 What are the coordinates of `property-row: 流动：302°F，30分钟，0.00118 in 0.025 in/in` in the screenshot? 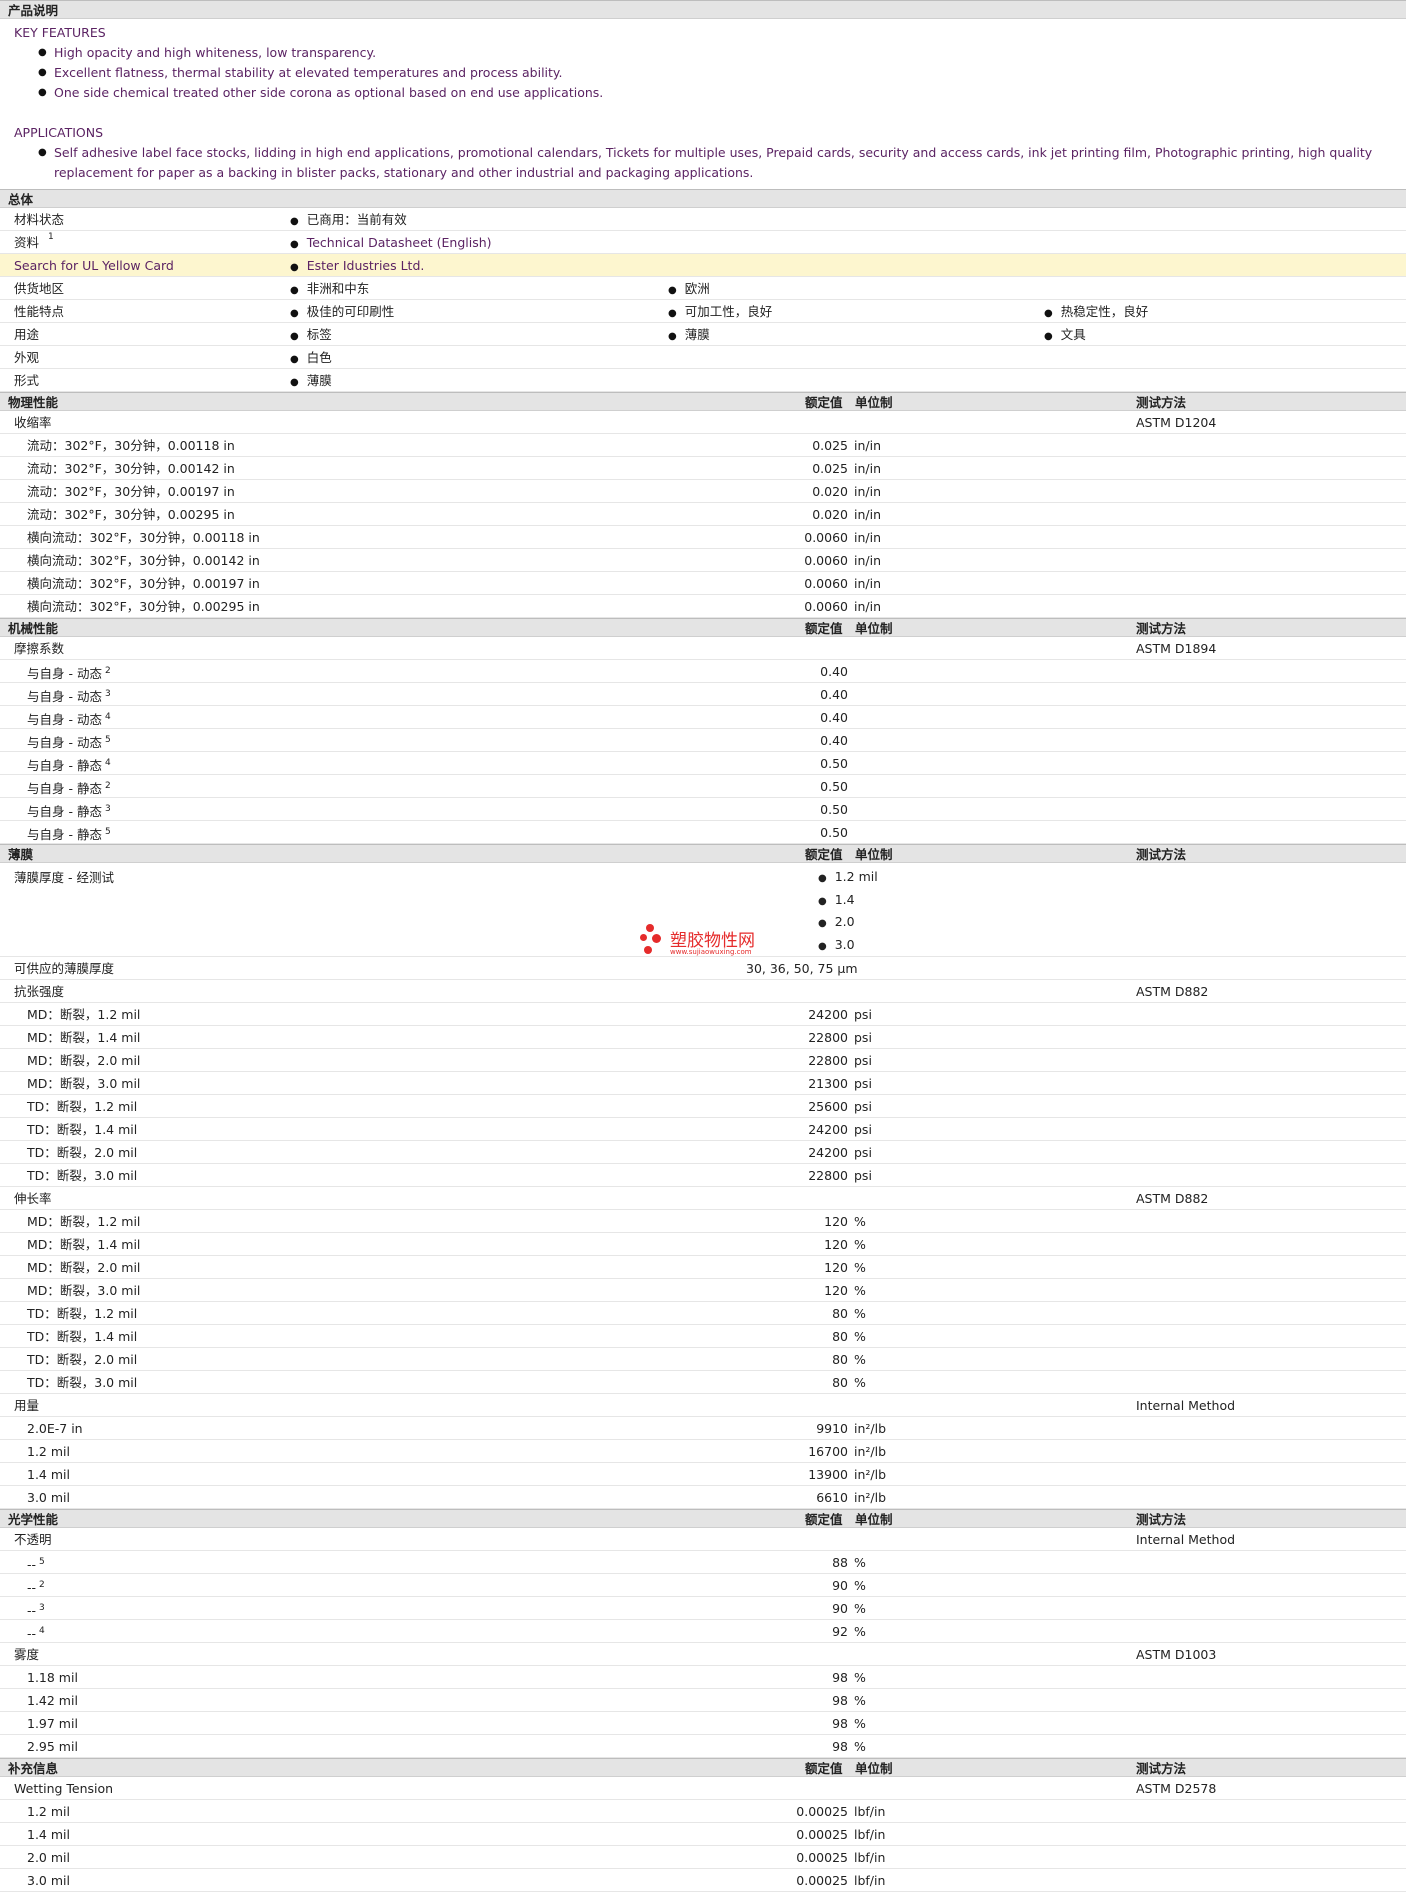 It's located at (703, 445).